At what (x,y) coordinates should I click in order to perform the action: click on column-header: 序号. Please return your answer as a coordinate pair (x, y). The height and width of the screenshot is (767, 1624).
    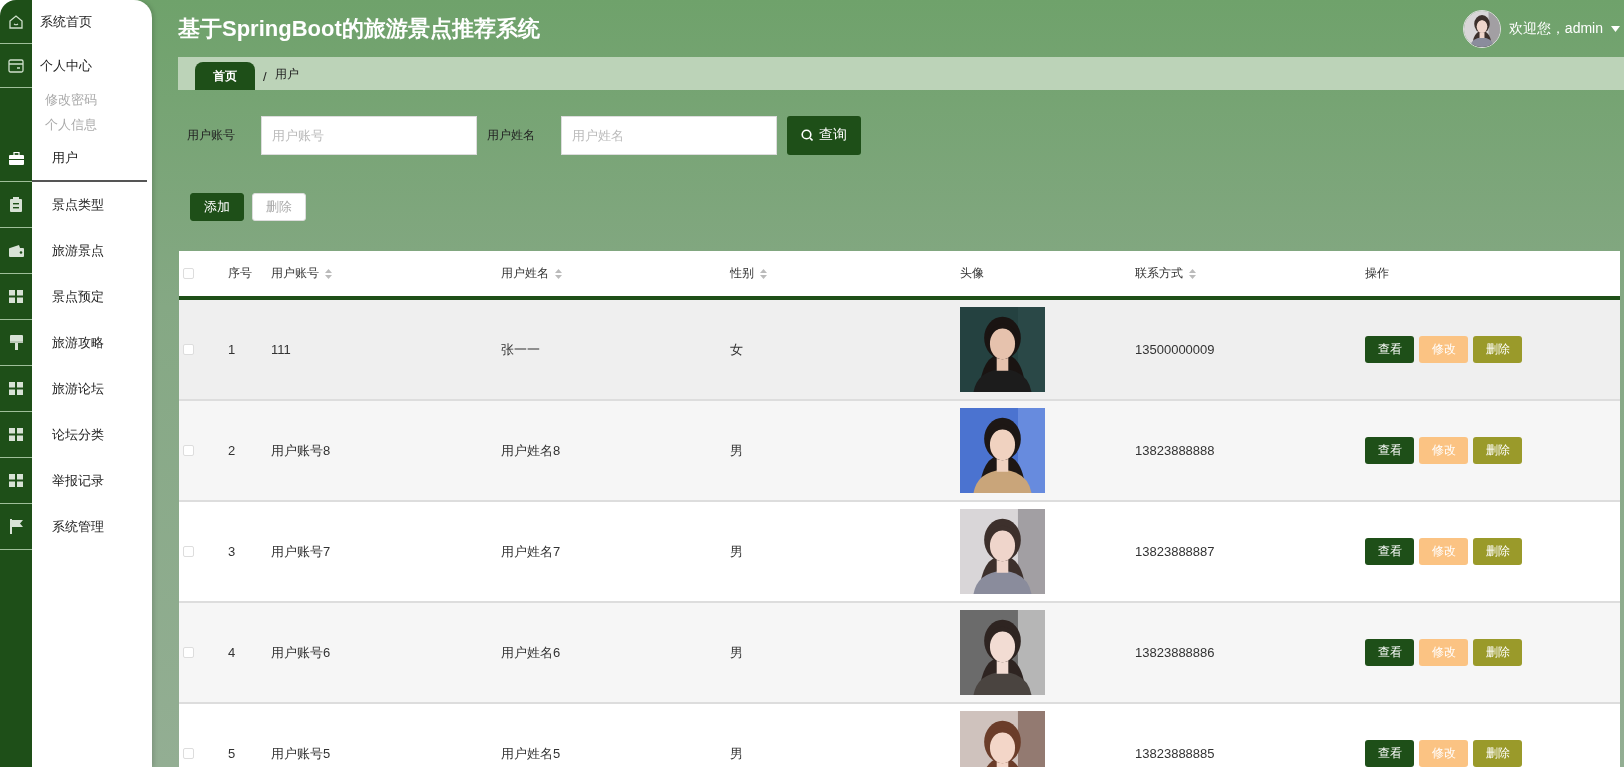
    Looking at the image, I should click on (240, 273).